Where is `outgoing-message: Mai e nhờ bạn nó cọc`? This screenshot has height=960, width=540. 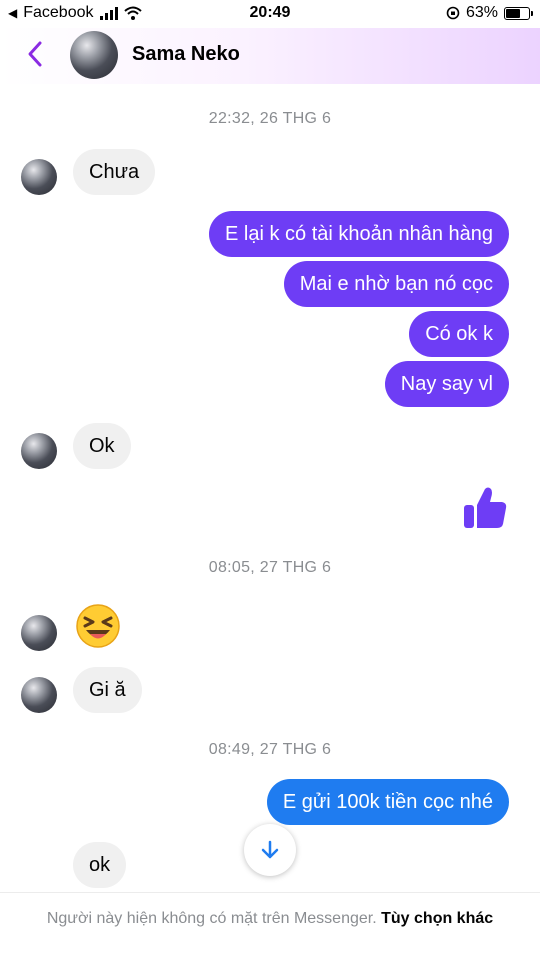 outgoing-message: Mai e nhờ bạn nó cọc is located at coordinates (396, 284).